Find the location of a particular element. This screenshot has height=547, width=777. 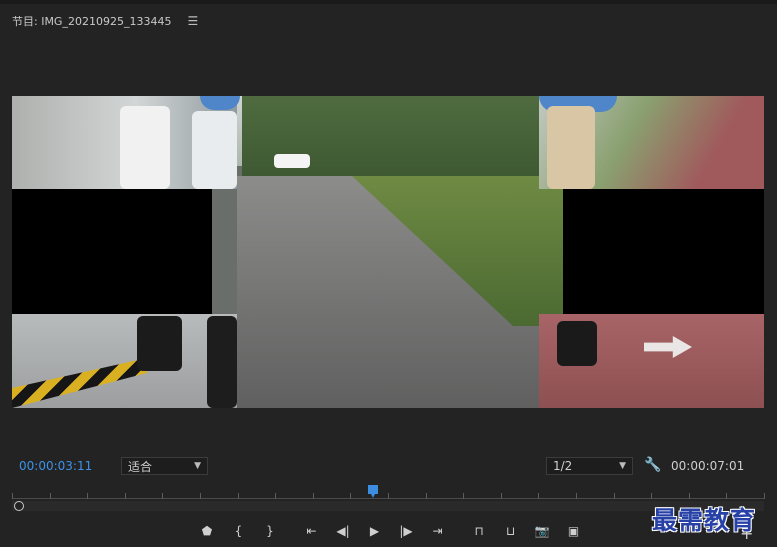

wrench-icon: 🔧 is located at coordinates (652, 466).